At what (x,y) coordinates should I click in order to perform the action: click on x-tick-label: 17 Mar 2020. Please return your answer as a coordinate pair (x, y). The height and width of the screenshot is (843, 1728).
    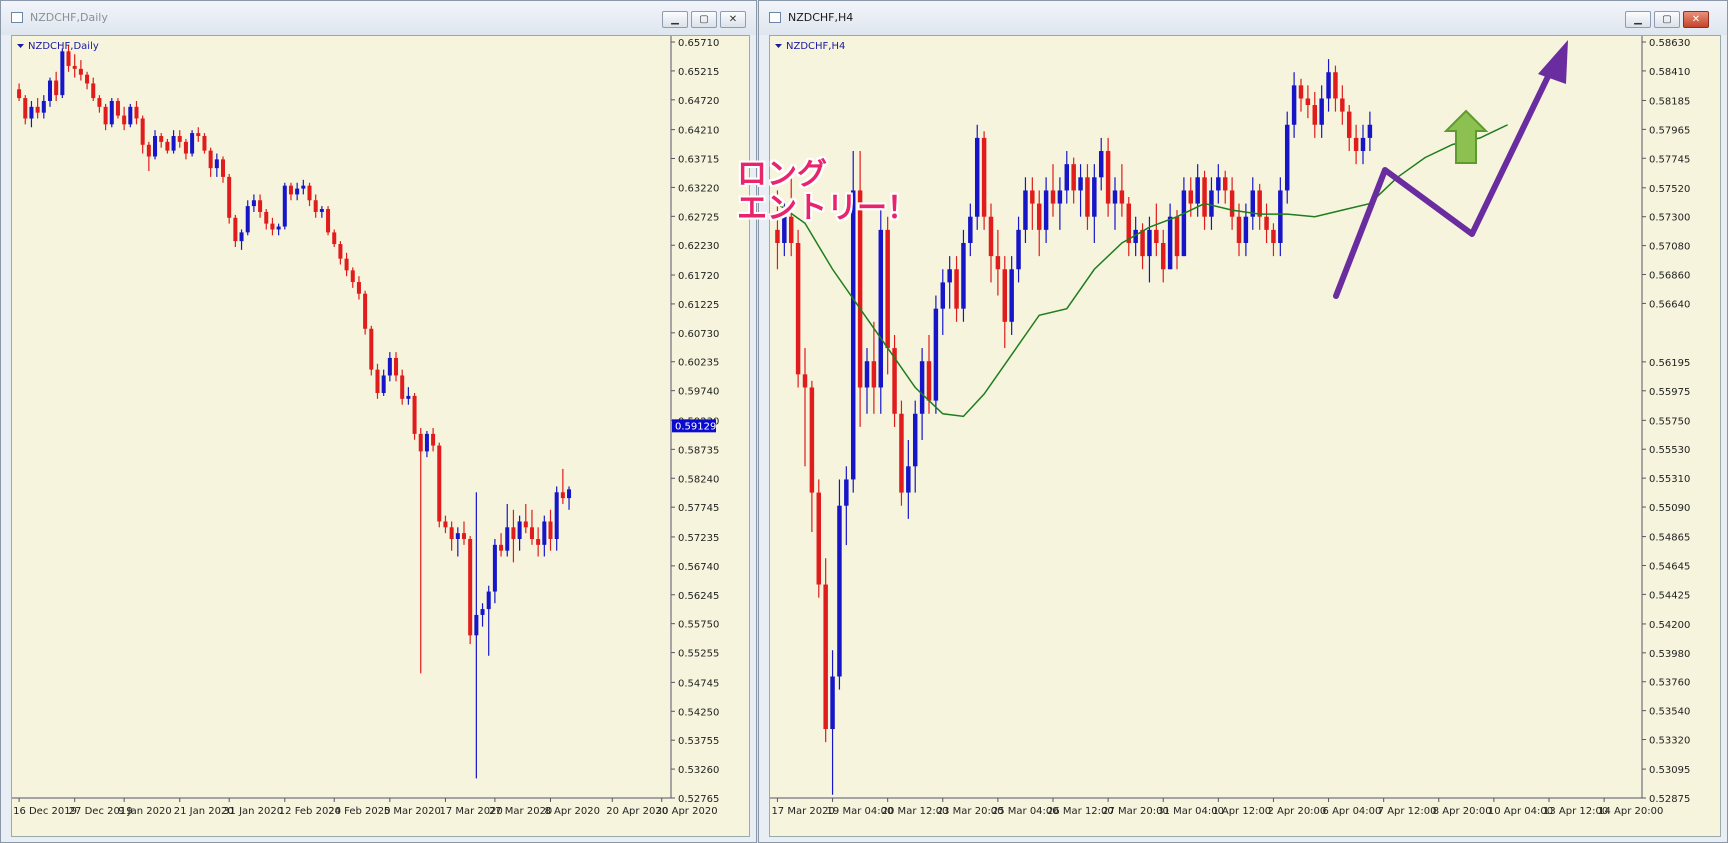
    Looking at the image, I should click on (802, 811).